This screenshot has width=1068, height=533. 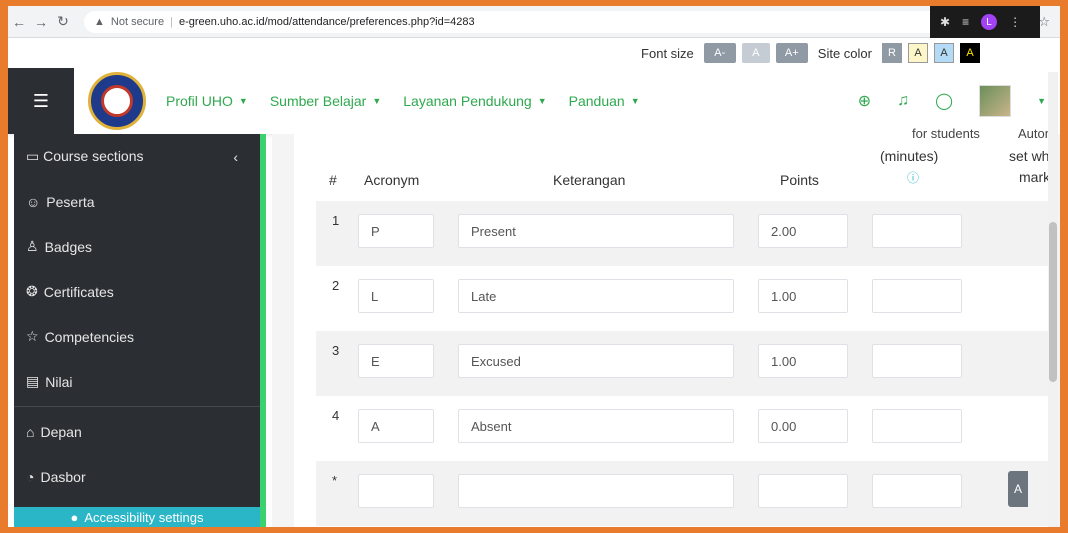 I want to click on points-field: 0.00, so click(x=803, y=426).